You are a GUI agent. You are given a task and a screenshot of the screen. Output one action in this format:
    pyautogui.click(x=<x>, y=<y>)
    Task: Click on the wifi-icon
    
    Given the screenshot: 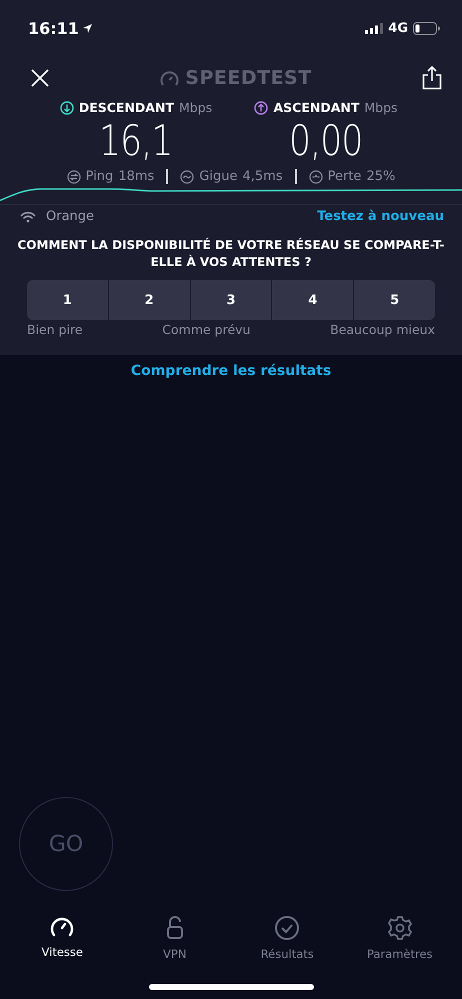 What is the action you would take?
    pyautogui.click(x=28, y=216)
    